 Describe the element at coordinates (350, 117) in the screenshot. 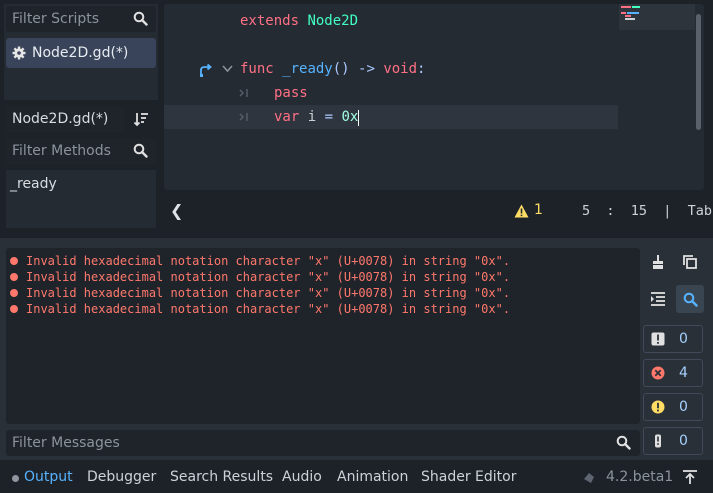

I see `code-token: 0x` at that location.